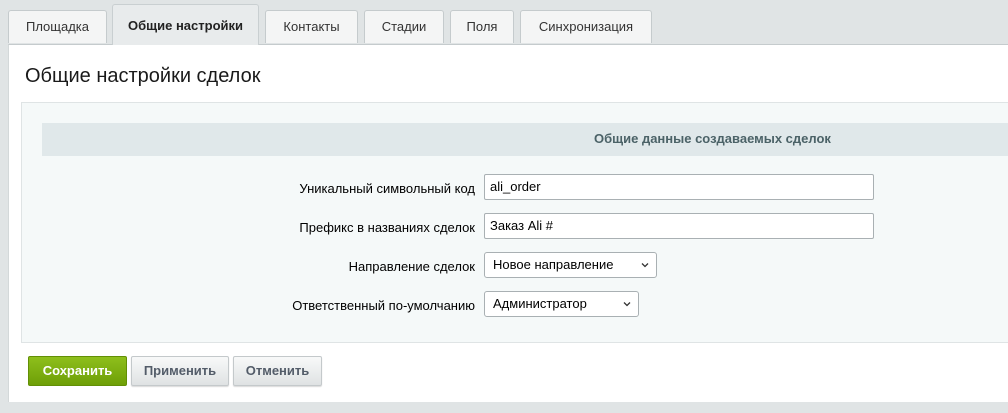  I want to click on code-input: ali_order, so click(679, 187).